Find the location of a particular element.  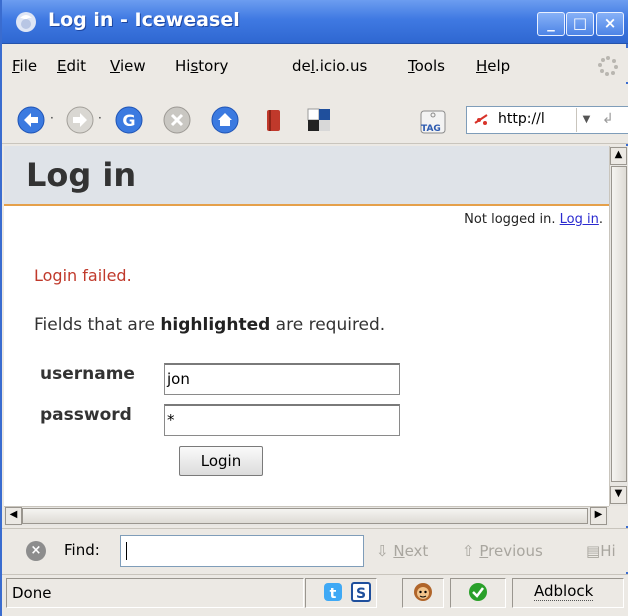

google-icon: G is located at coordinates (129, 120).